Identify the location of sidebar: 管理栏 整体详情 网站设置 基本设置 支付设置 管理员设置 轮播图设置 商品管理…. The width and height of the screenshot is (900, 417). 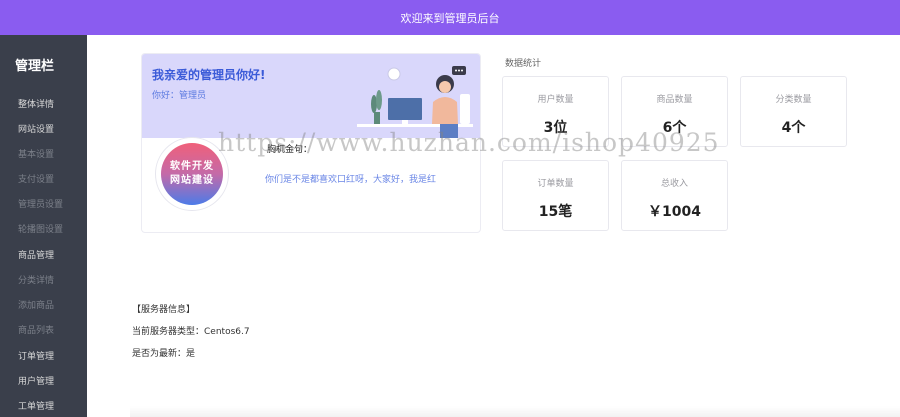
(43, 226).